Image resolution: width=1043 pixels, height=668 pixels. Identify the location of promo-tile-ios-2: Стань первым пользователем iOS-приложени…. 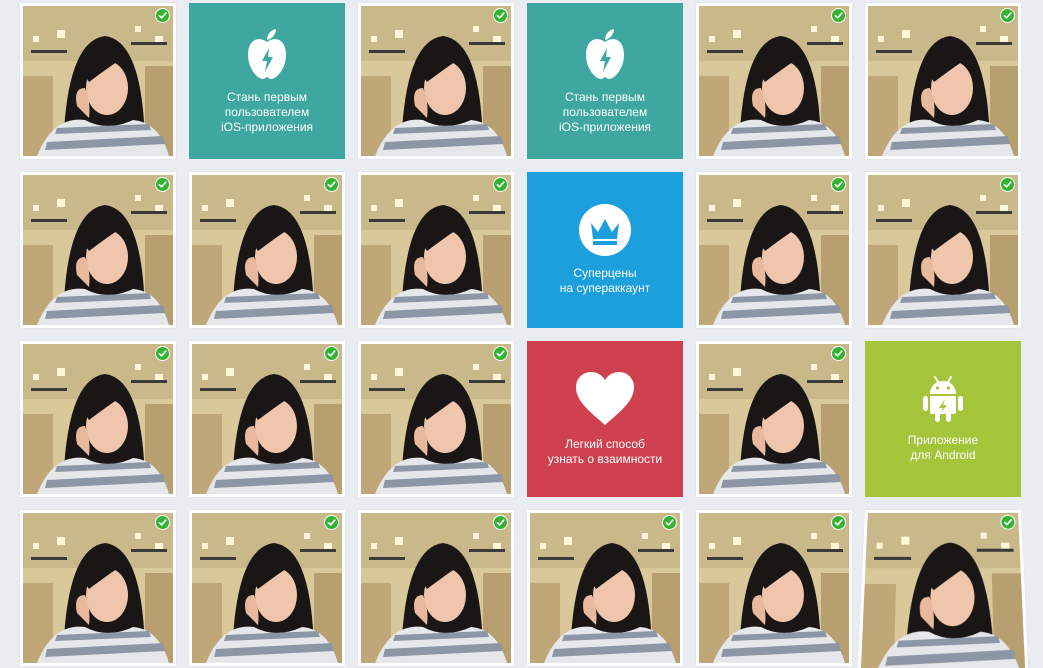
(605, 81).